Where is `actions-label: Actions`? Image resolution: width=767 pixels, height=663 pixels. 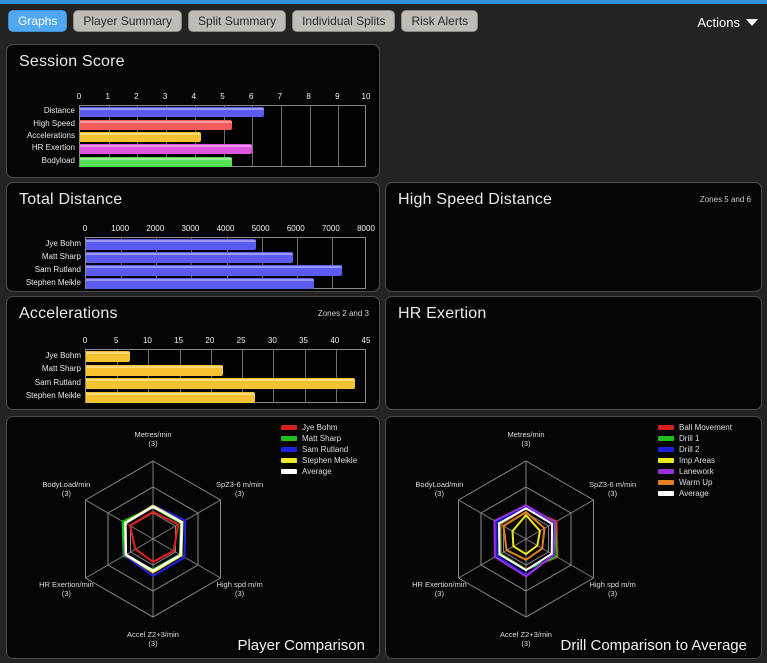 actions-label: Actions is located at coordinates (718, 22).